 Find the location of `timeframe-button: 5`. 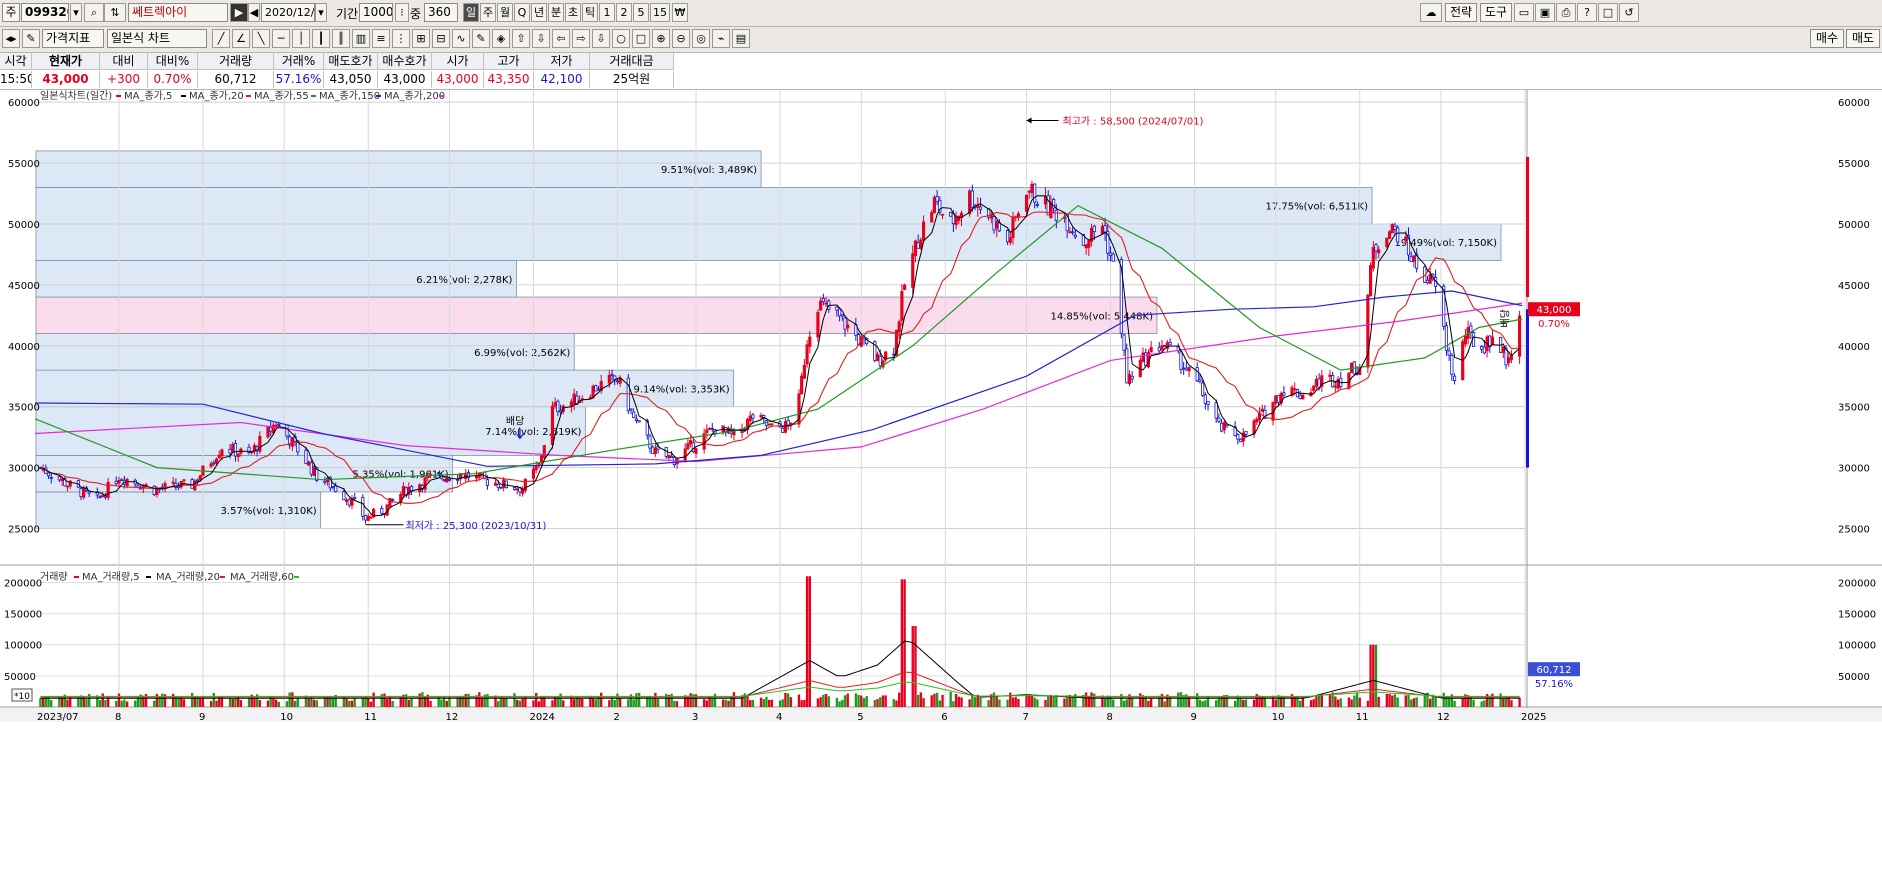

timeframe-button: 5 is located at coordinates (641, 12).